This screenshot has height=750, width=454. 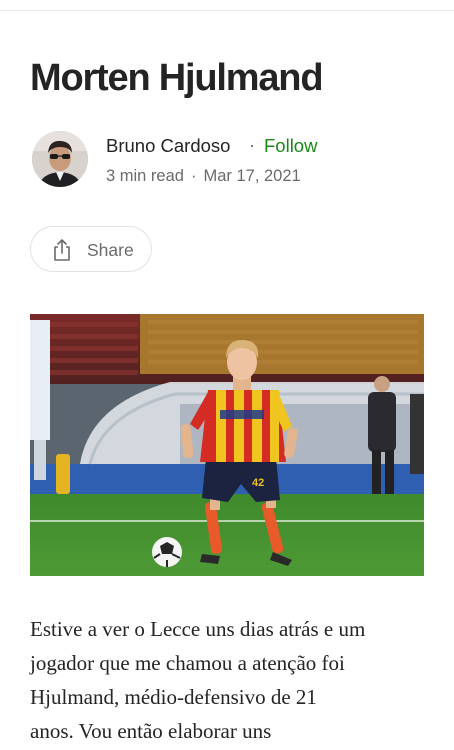 I want to click on publish-date: Mar 17, 2021, so click(x=252, y=176).